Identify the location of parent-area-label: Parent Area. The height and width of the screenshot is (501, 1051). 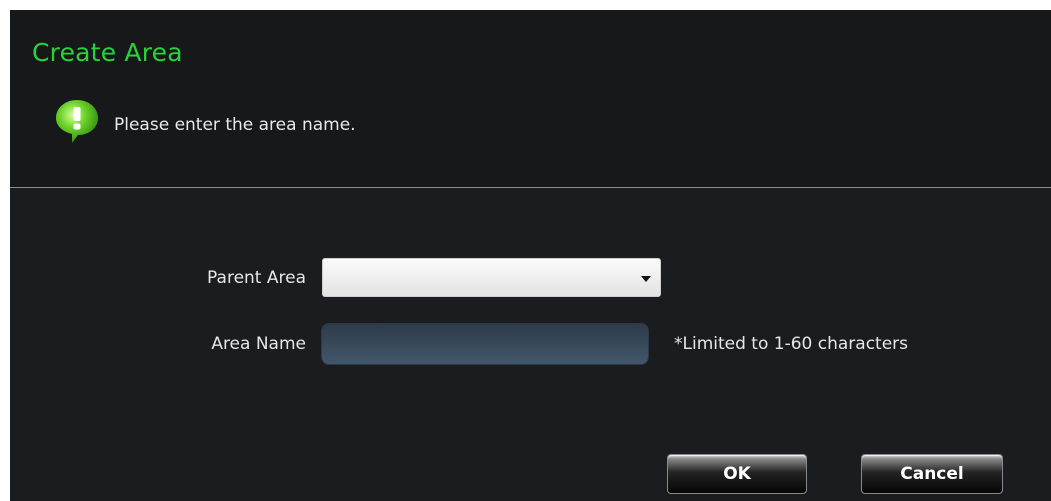
(256, 278).